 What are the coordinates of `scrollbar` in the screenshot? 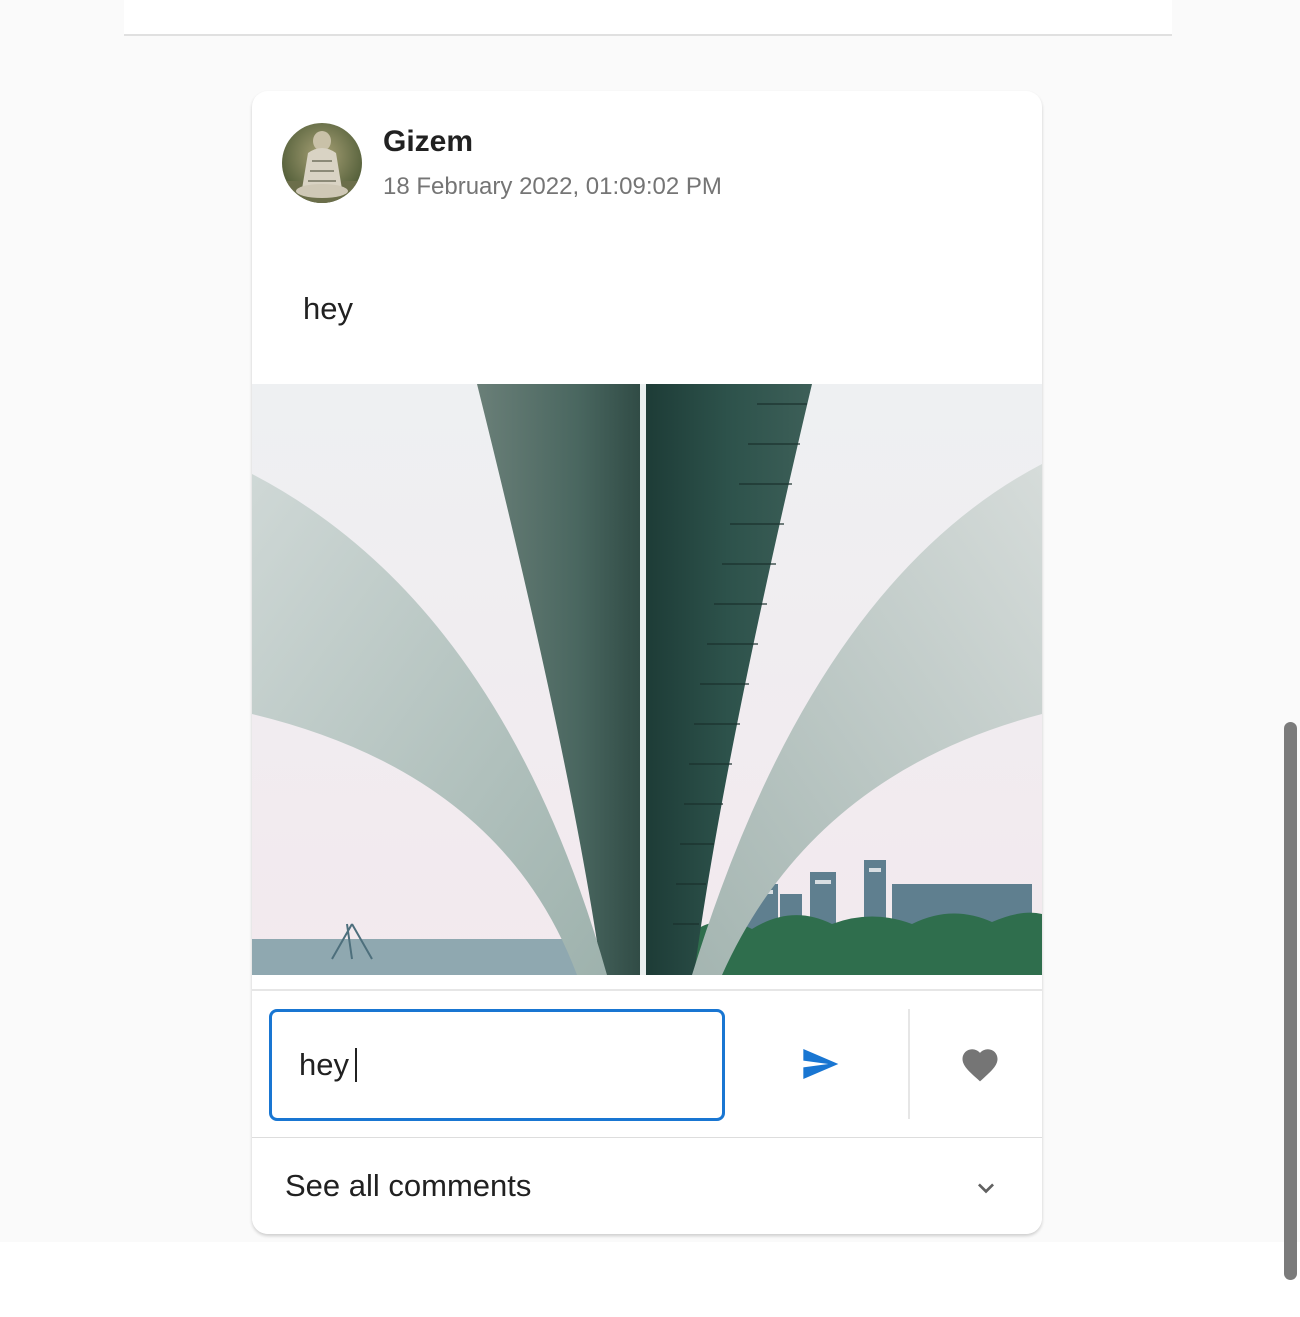 It's located at (1290, 1001).